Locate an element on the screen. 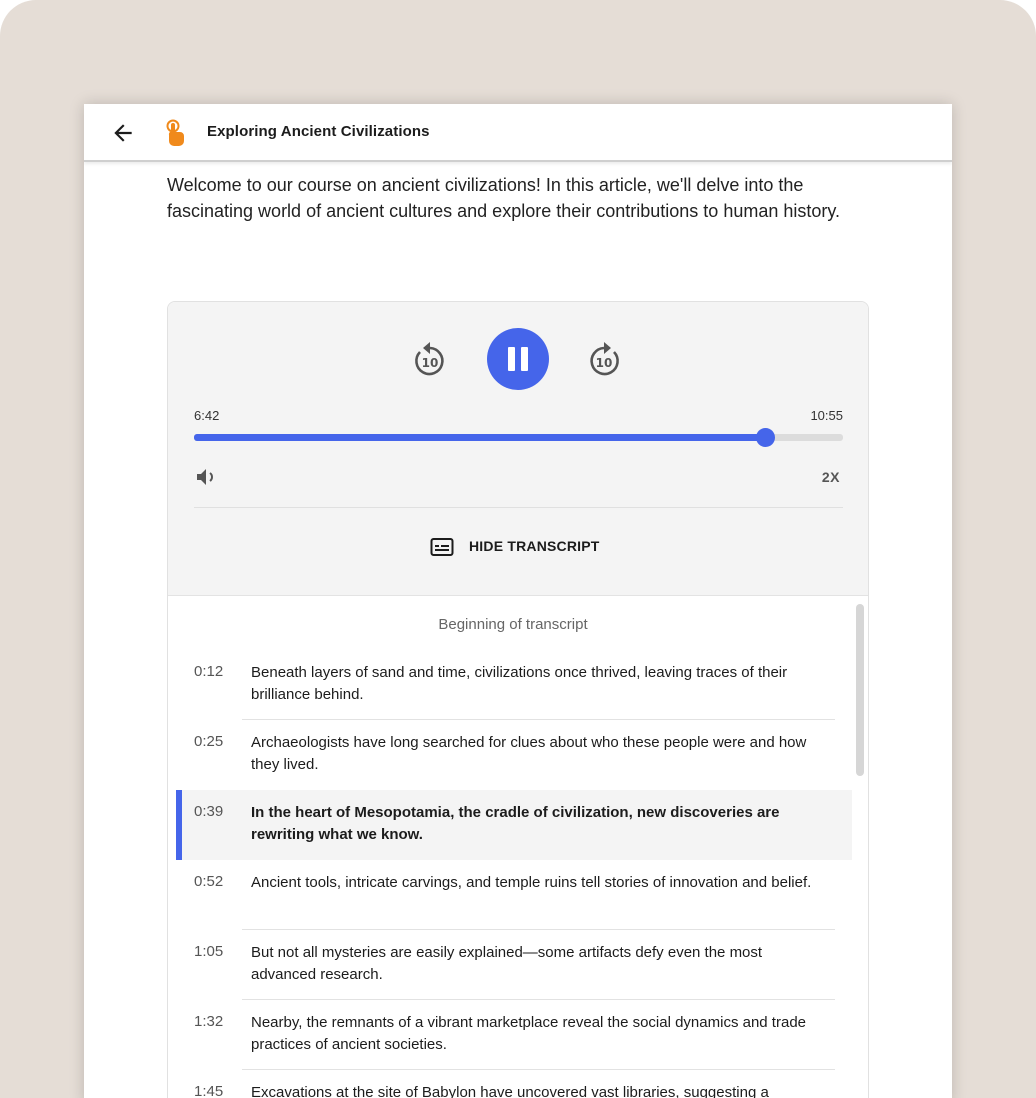 The width and height of the screenshot is (1036, 1098). subtitles-icon is located at coordinates (442, 547).